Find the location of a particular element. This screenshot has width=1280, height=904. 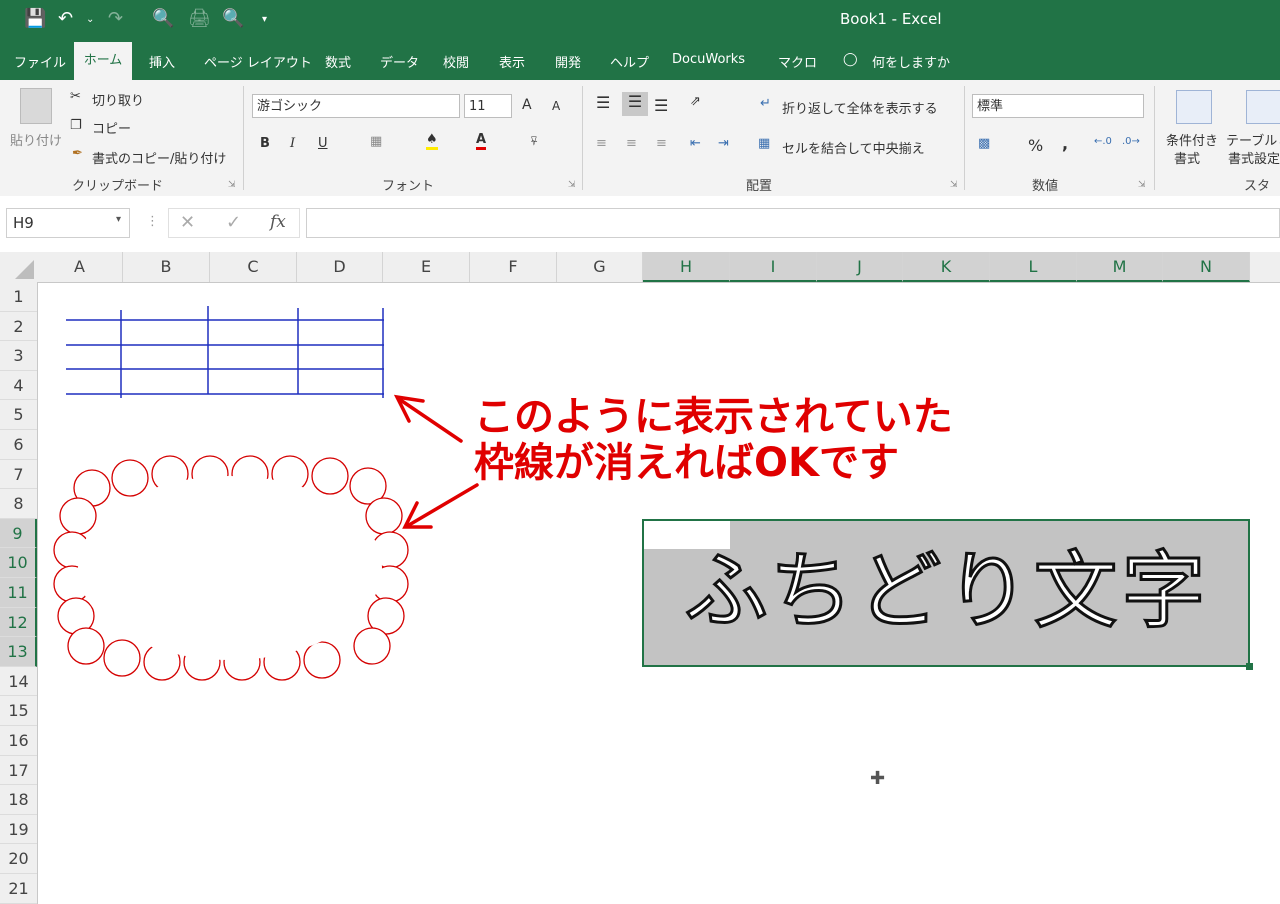

font-color-button: A is located at coordinates (481, 141).